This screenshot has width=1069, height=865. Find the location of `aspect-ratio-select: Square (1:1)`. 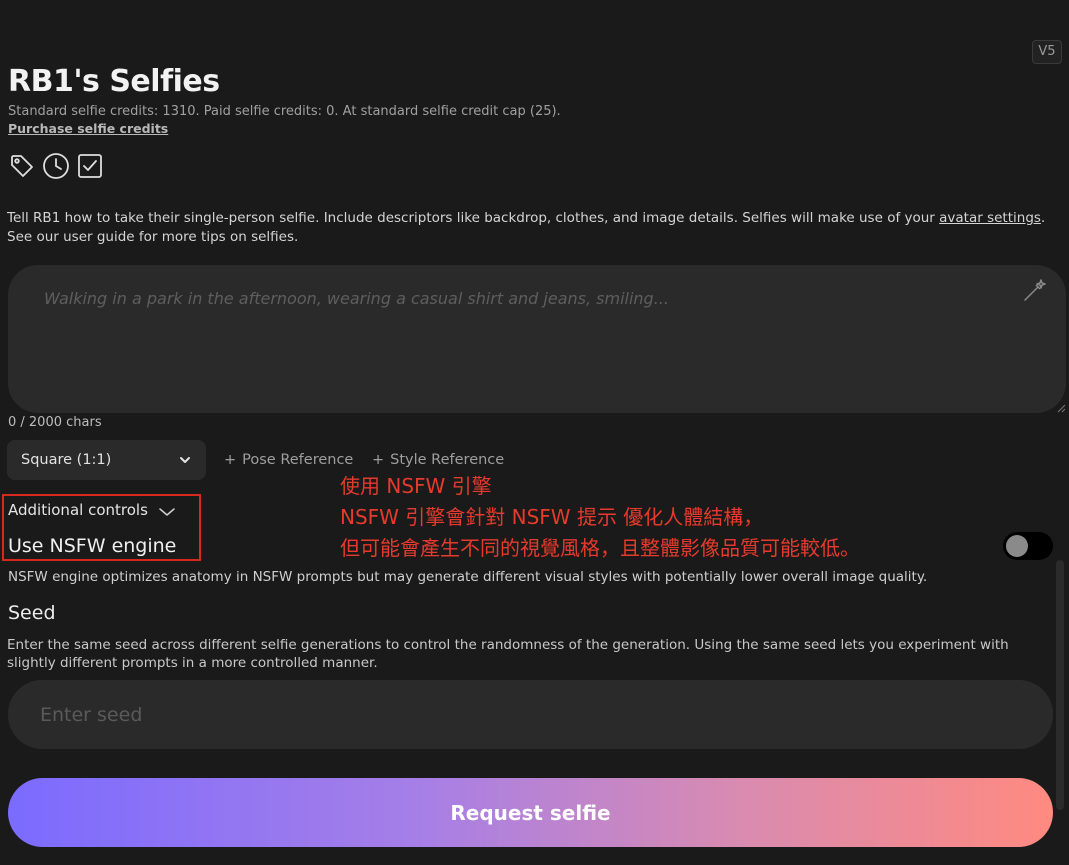

aspect-ratio-select: Square (1:1) is located at coordinates (106, 460).